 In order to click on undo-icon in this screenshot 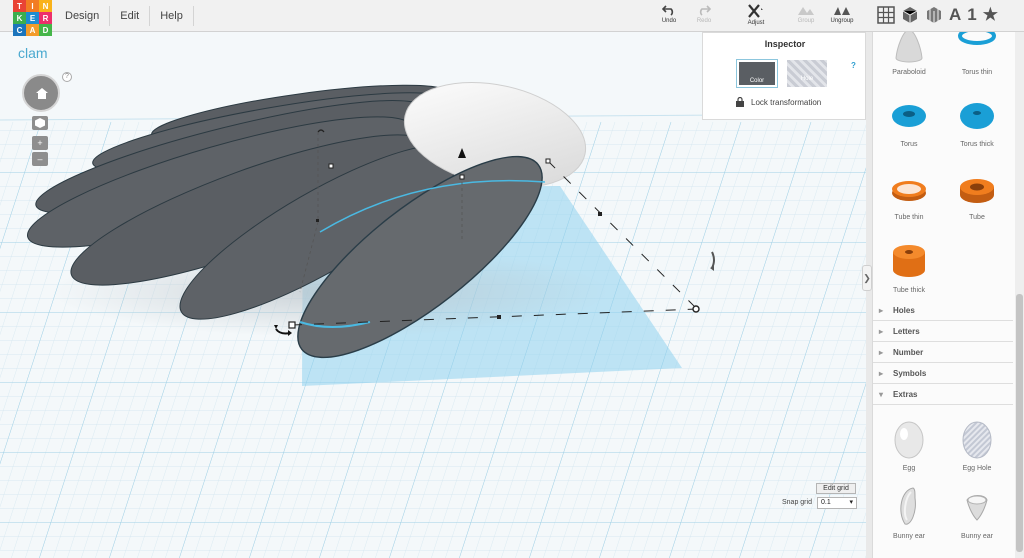, I will do `click(668, 10)`.